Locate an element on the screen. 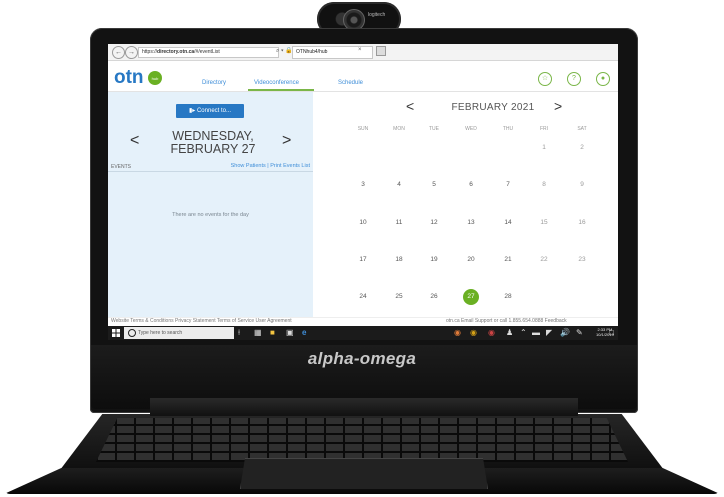  calendar-day: 5 is located at coordinates (434, 184).